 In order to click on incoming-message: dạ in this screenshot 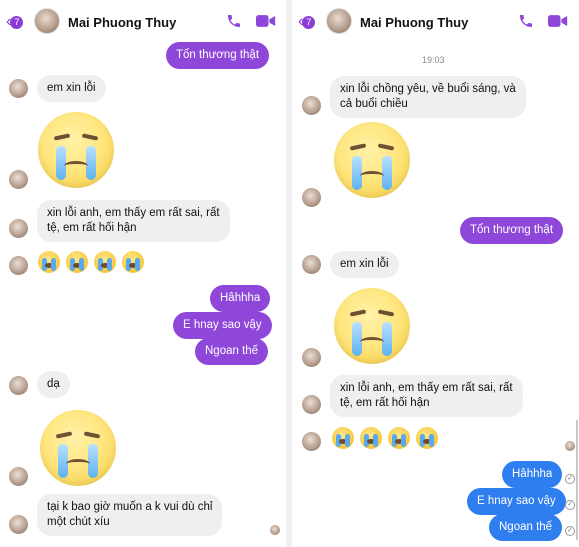, I will do `click(53, 384)`.